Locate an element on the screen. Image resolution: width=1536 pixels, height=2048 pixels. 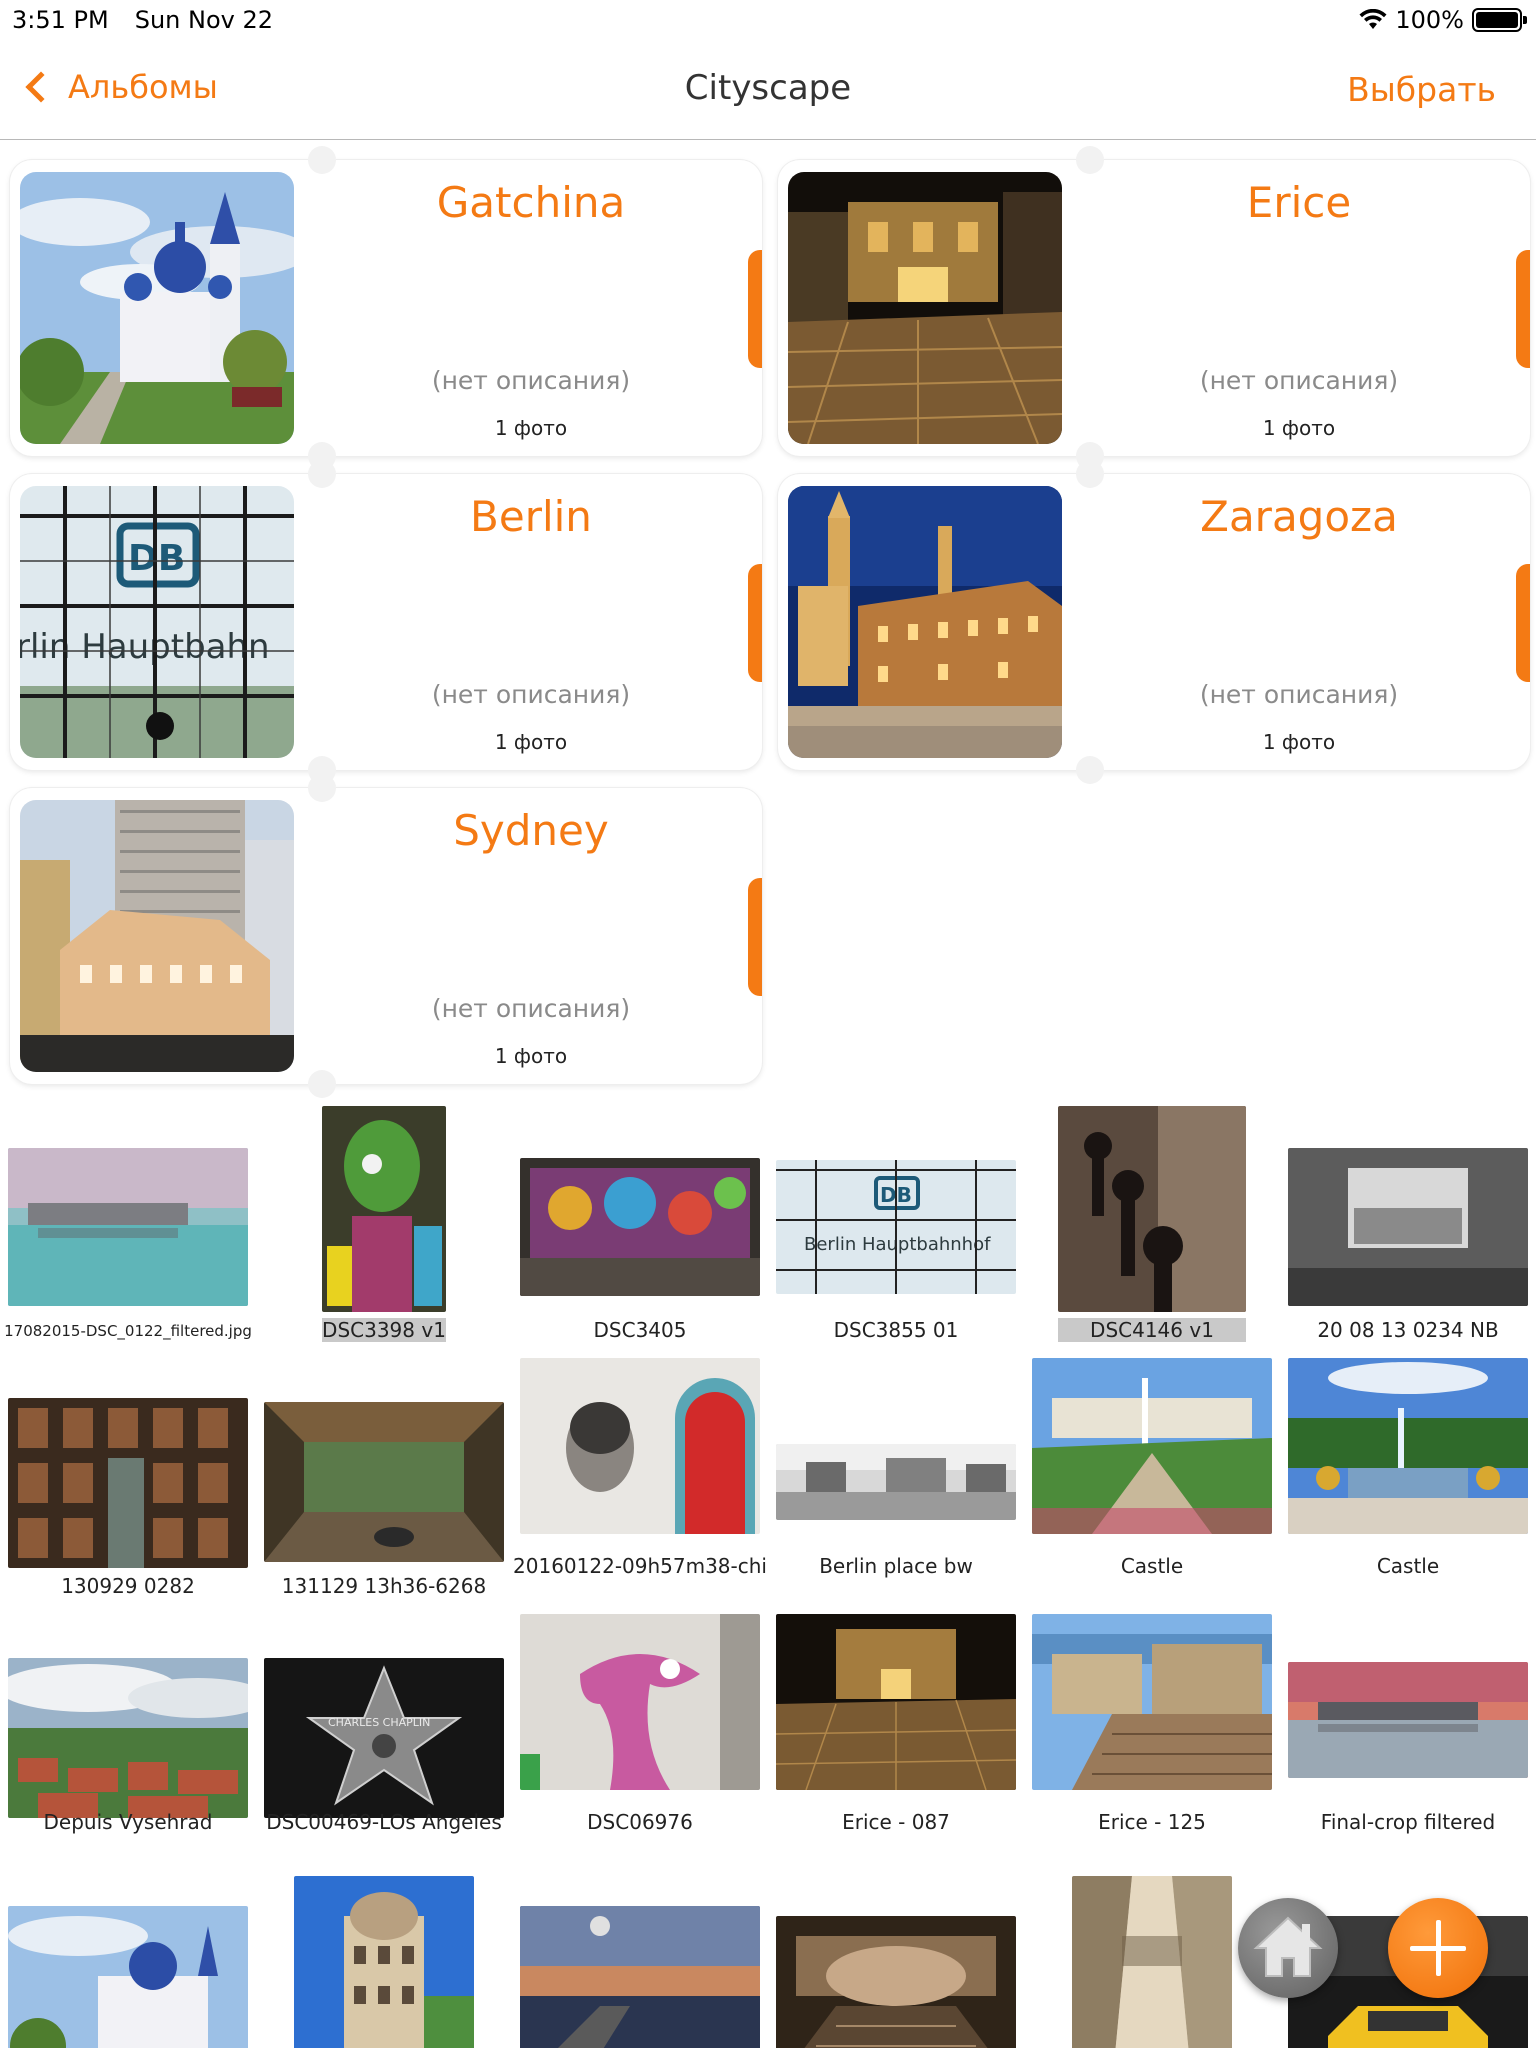
photo-caption: 130929 0282 is located at coordinates (128, 1586).